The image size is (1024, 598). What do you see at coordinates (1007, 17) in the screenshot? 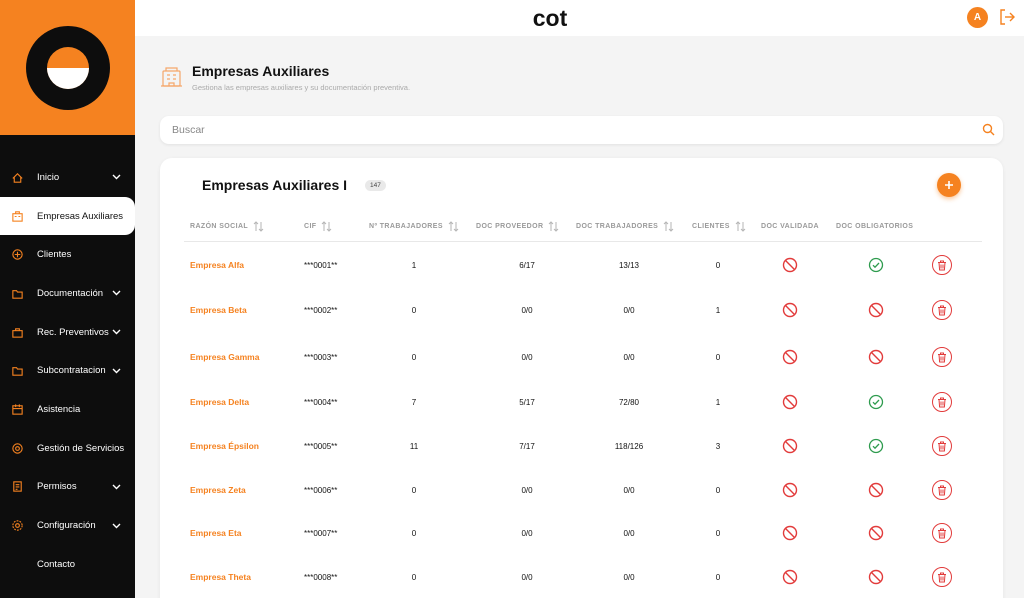
I see `logout-icon` at bounding box center [1007, 17].